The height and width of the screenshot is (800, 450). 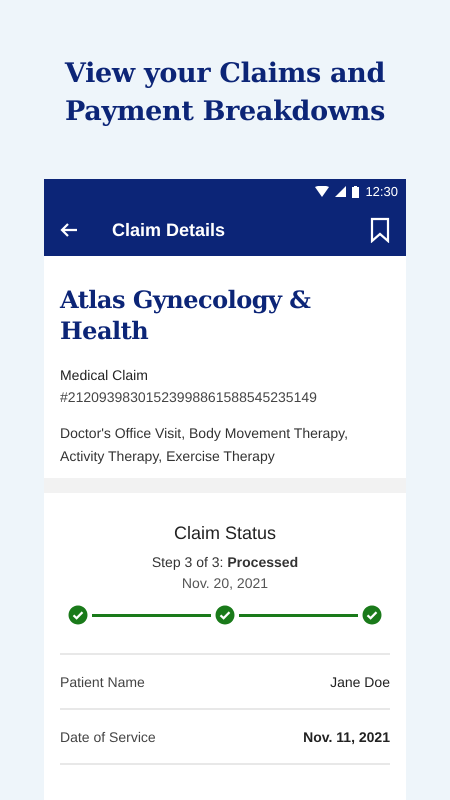 I want to click on detail-label: Patient Name, so click(x=102, y=682).